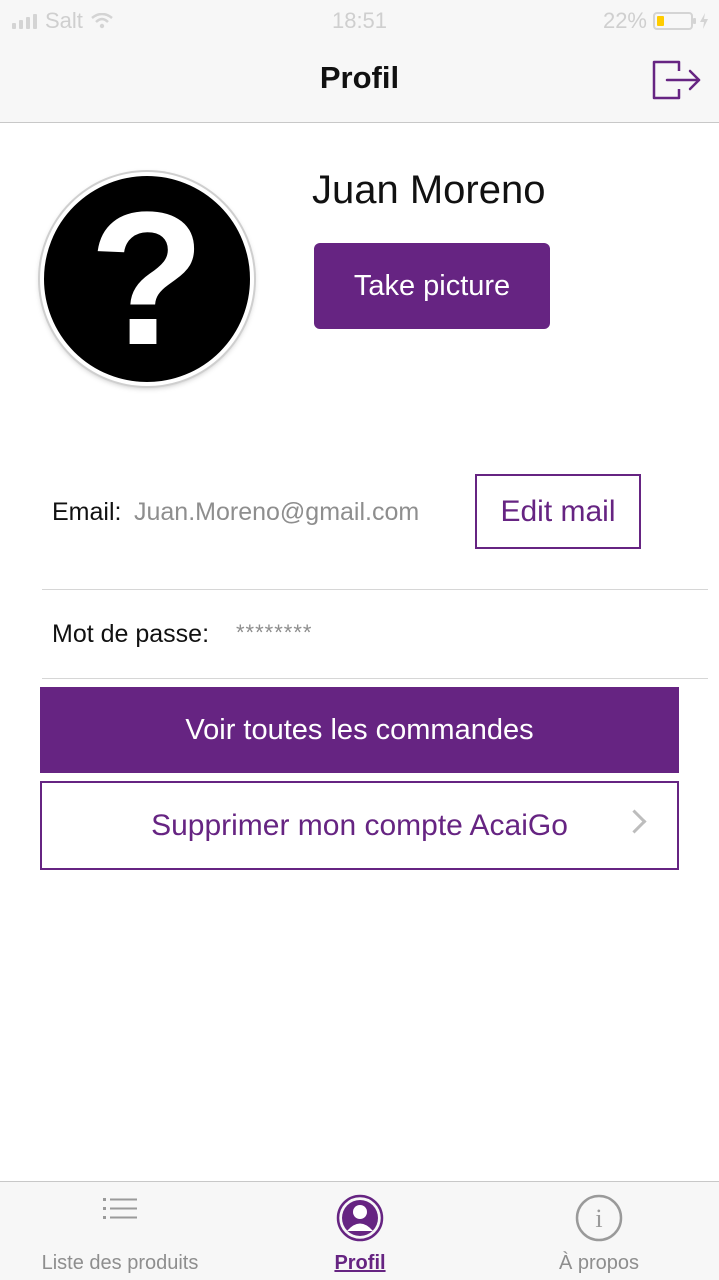 This screenshot has height=1280, width=719. I want to click on info-icon: i, so click(599, 1218).